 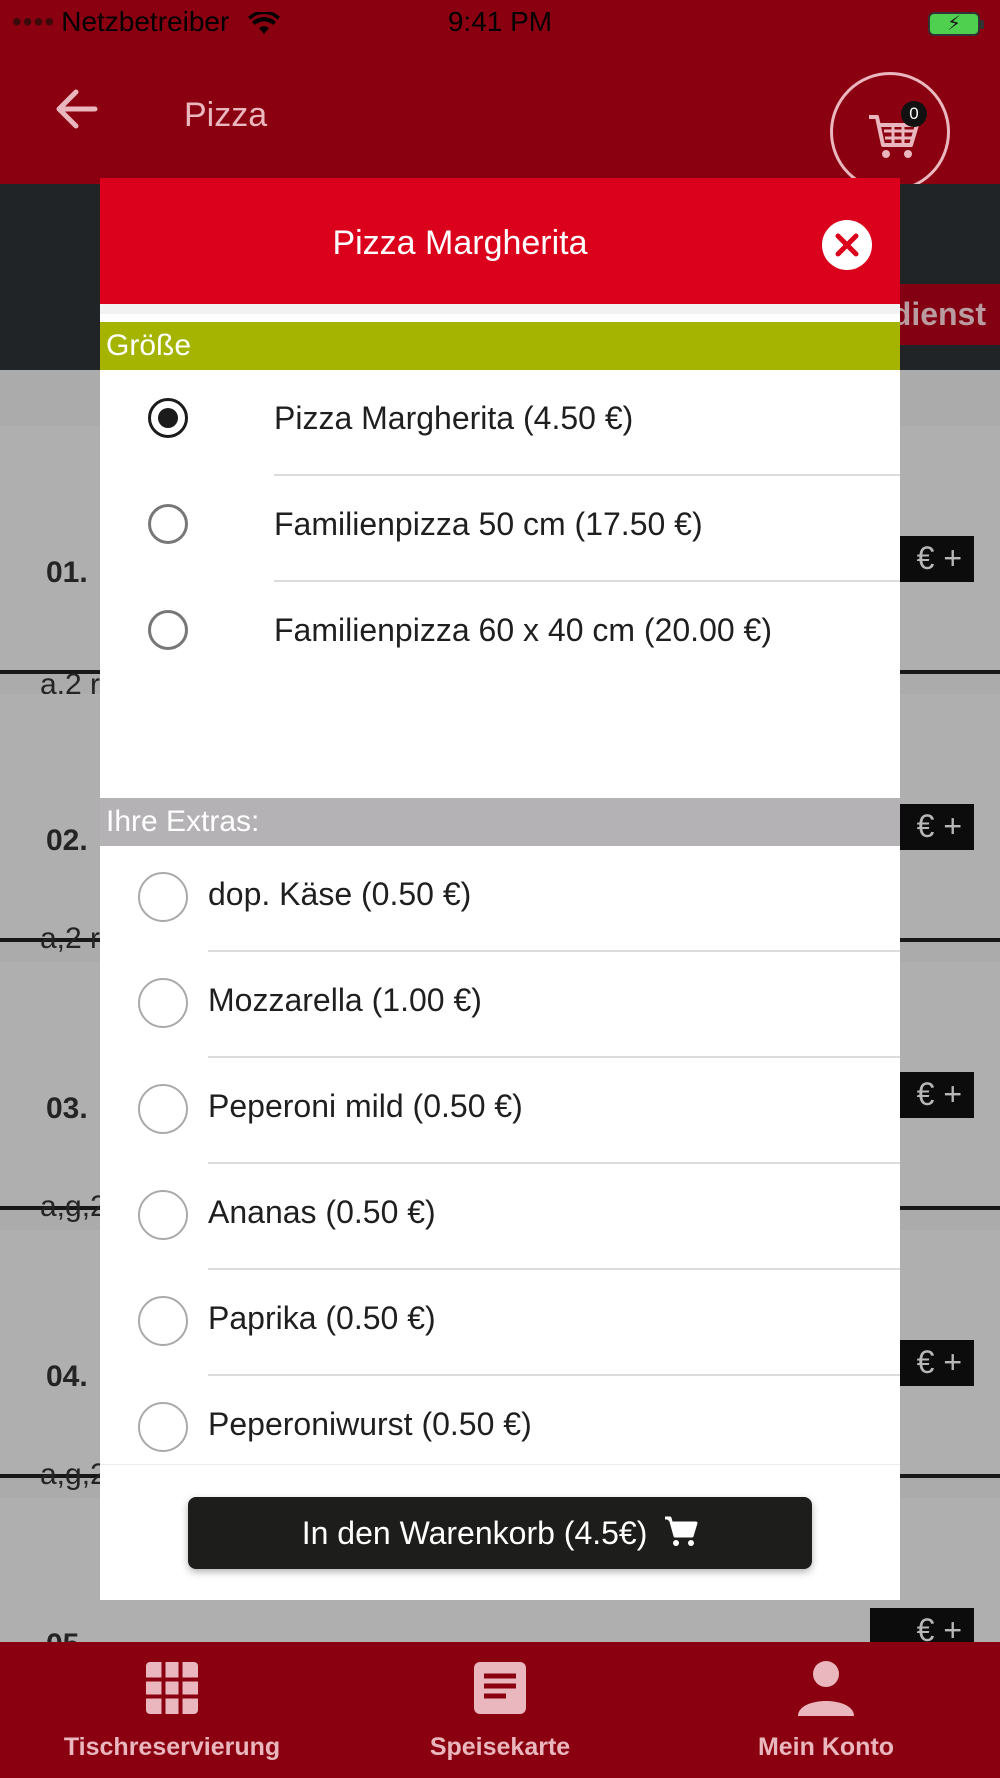 I want to click on menu-document-icon, so click(x=500, y=1688).